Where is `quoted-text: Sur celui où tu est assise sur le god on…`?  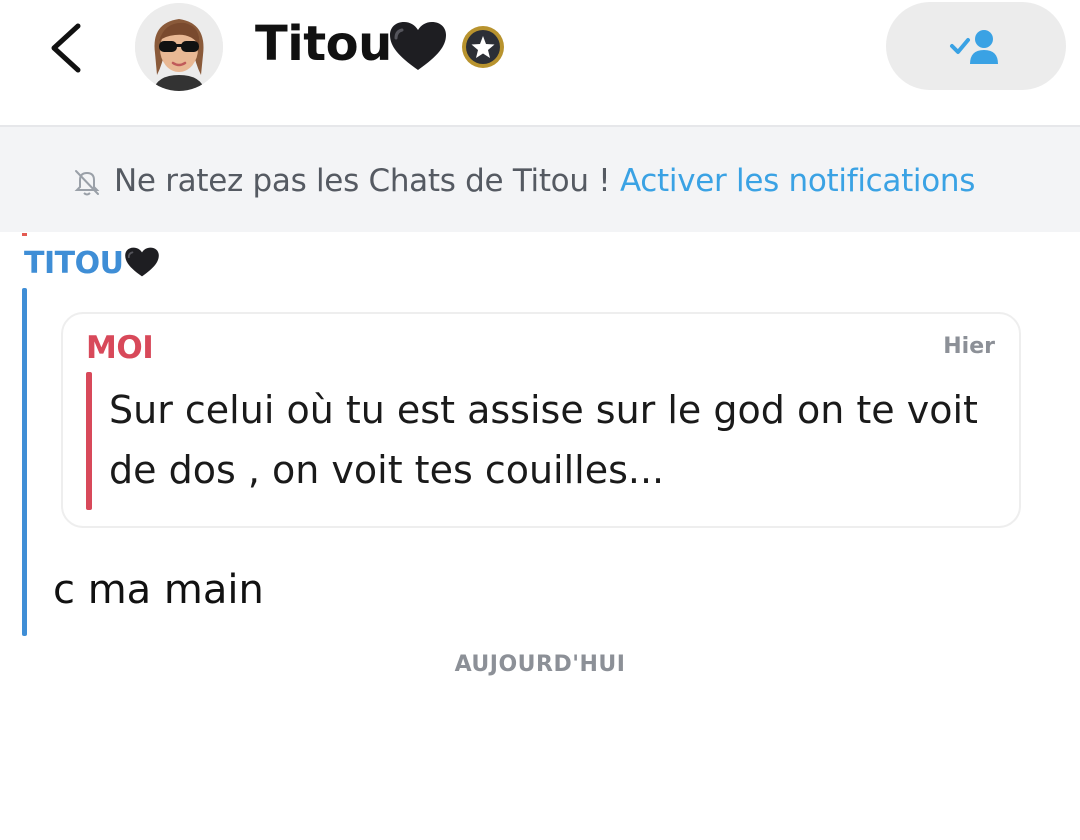 quoted-text: Sur celui où tu est assise sur le god on… is located at coordinates (543, 440).